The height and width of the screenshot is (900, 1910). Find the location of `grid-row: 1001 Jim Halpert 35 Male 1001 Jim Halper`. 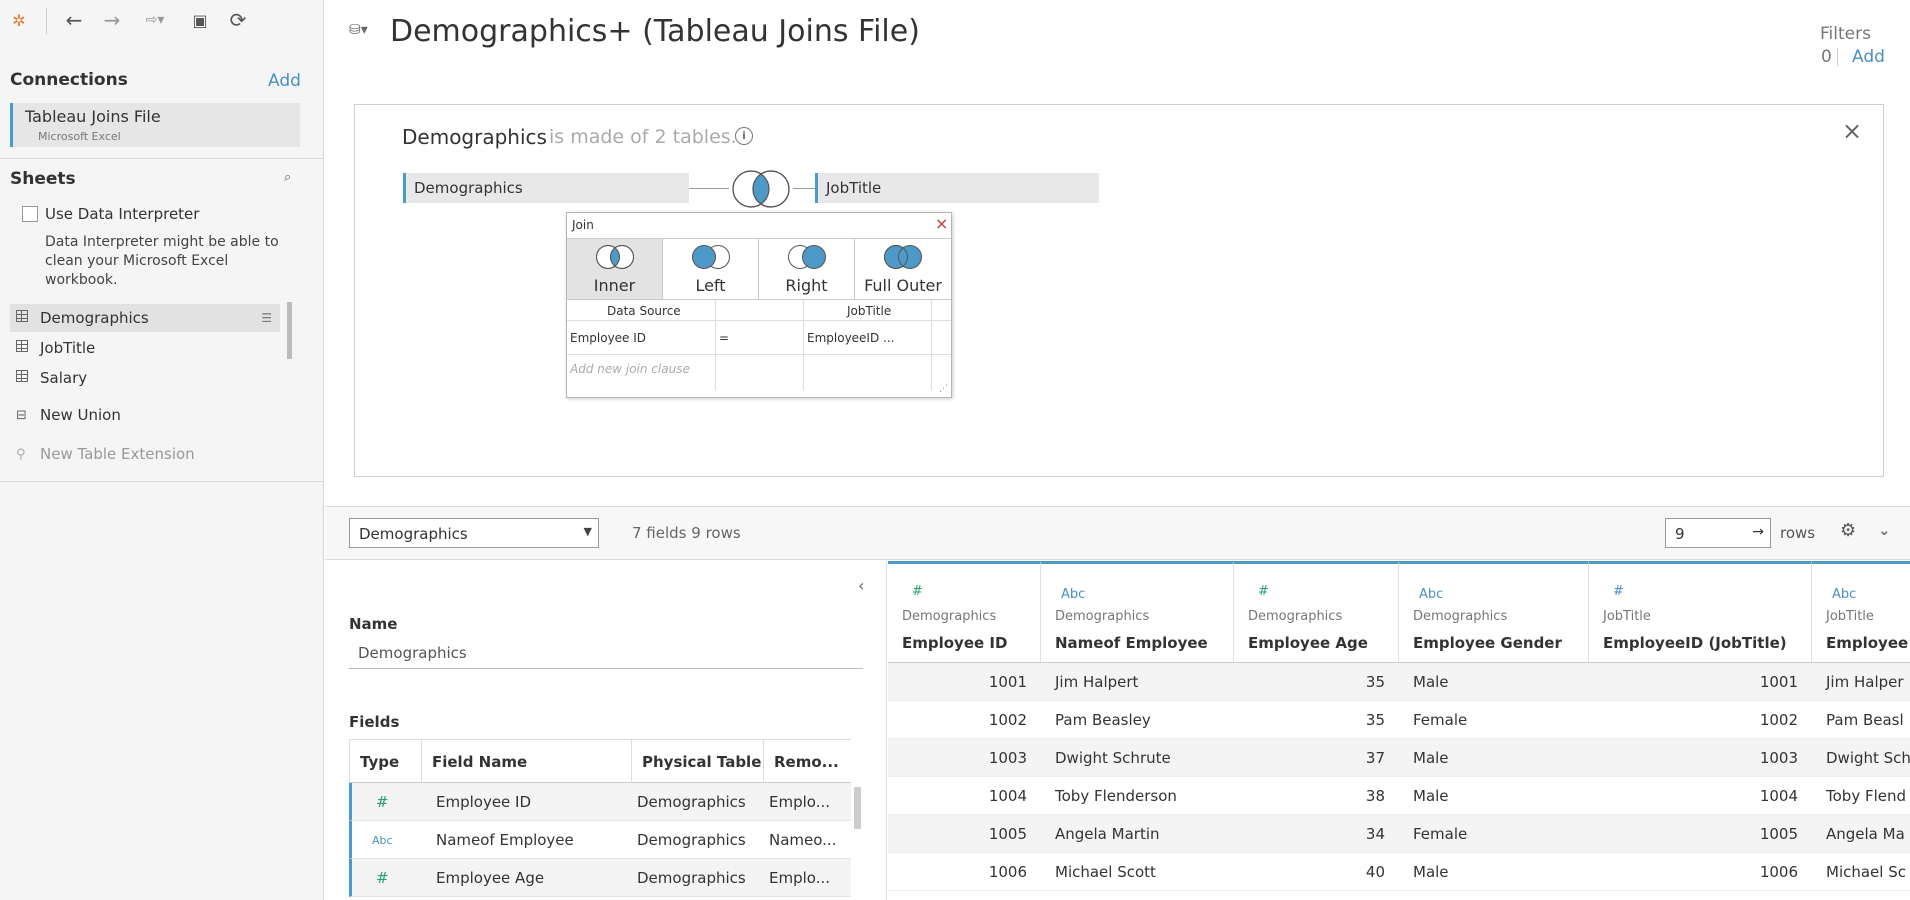

grid-row: 1001 Jim Halpert 35 Male 1001 Jim Halper is located at coordinates (1399, 682).